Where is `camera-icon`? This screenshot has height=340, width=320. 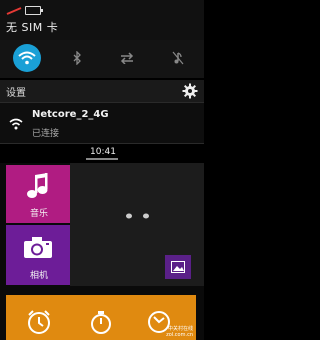 camera-icon is located at coordinates (38, 247).